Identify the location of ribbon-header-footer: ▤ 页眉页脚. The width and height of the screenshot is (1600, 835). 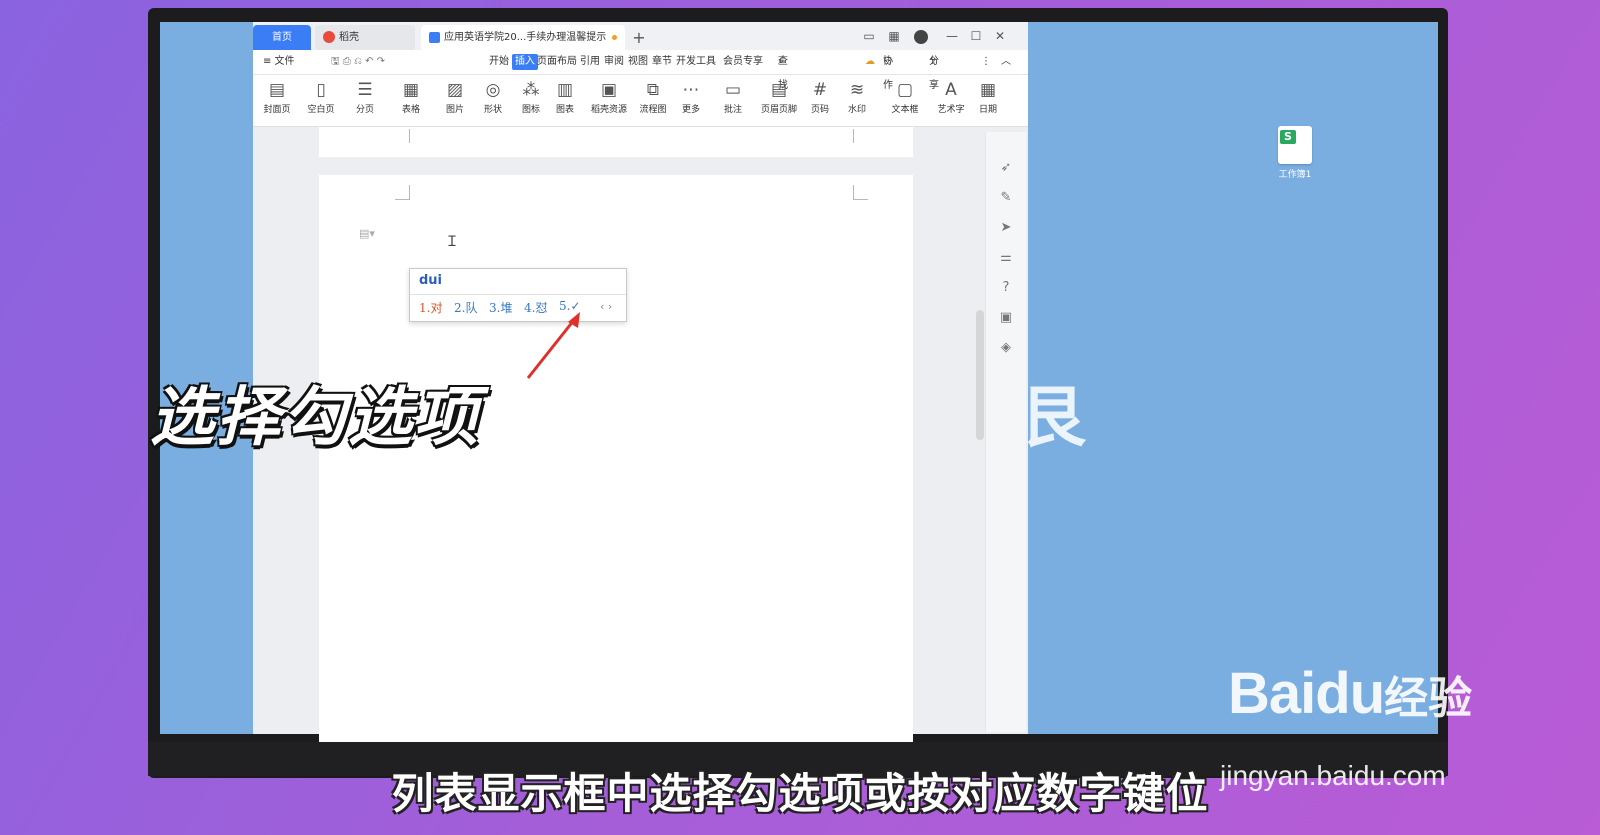
(779, 96).